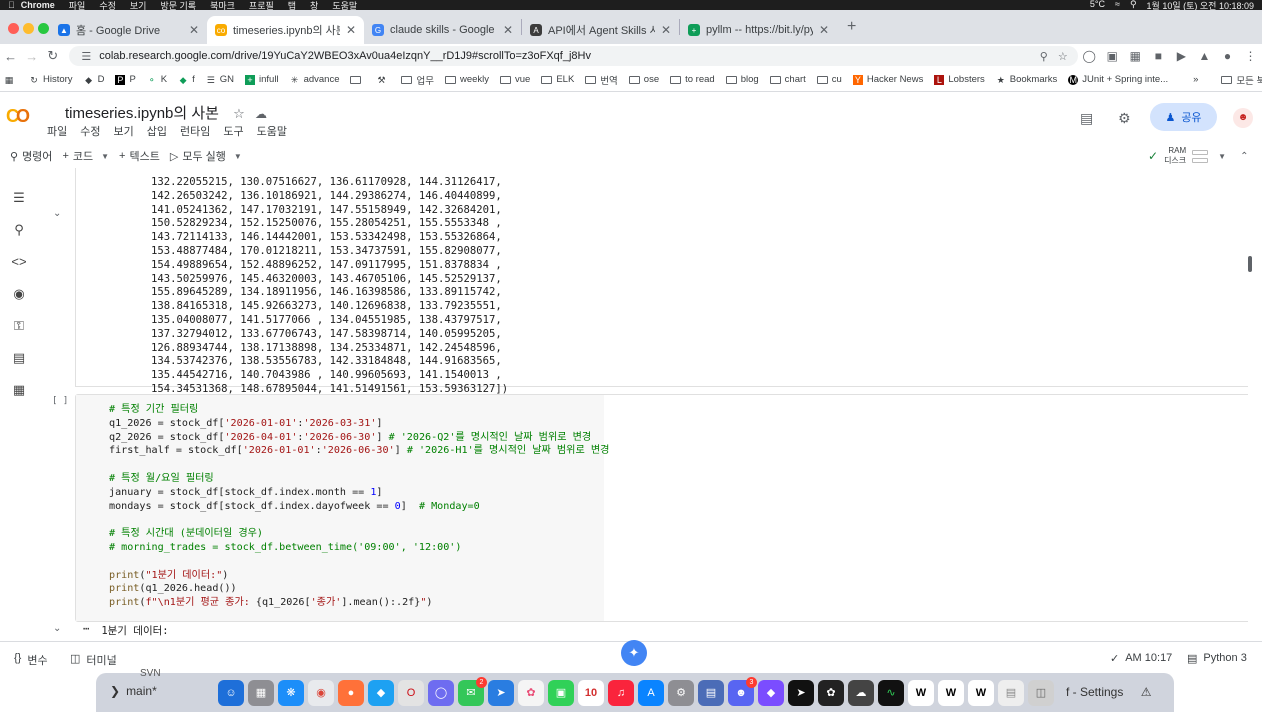 Image resolution: width=1262 pixels, height=712 pixels. I want to click on photos-icon: ✿, so click(531, 692).